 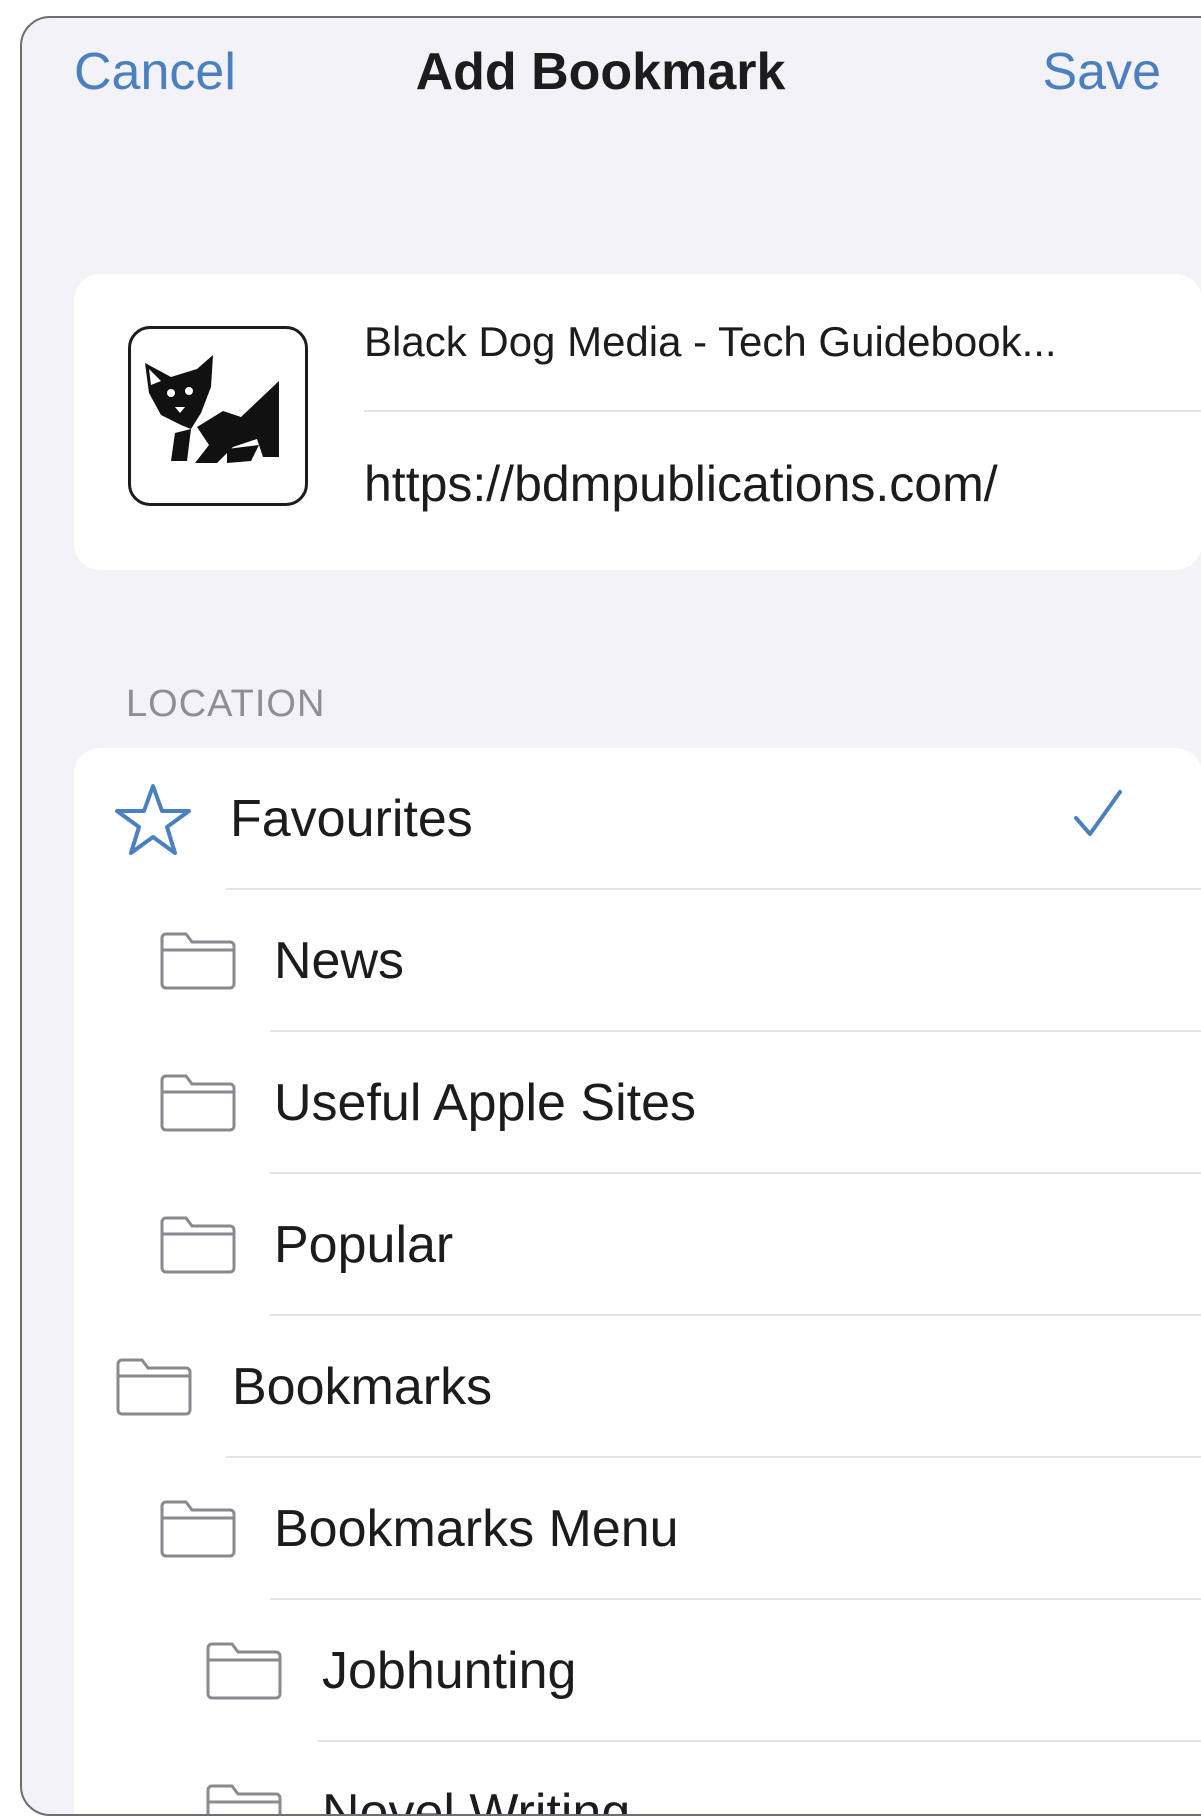 I want to click on location-item-label: Favourites, so click(x=351, y=819).